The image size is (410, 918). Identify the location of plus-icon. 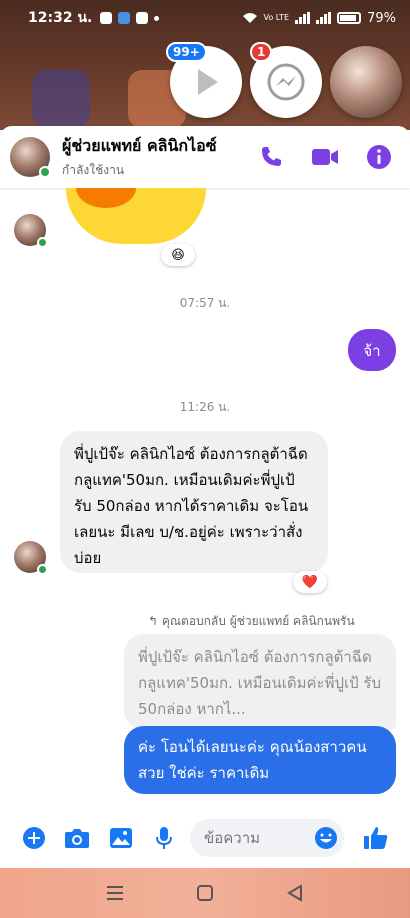
(33, 838).